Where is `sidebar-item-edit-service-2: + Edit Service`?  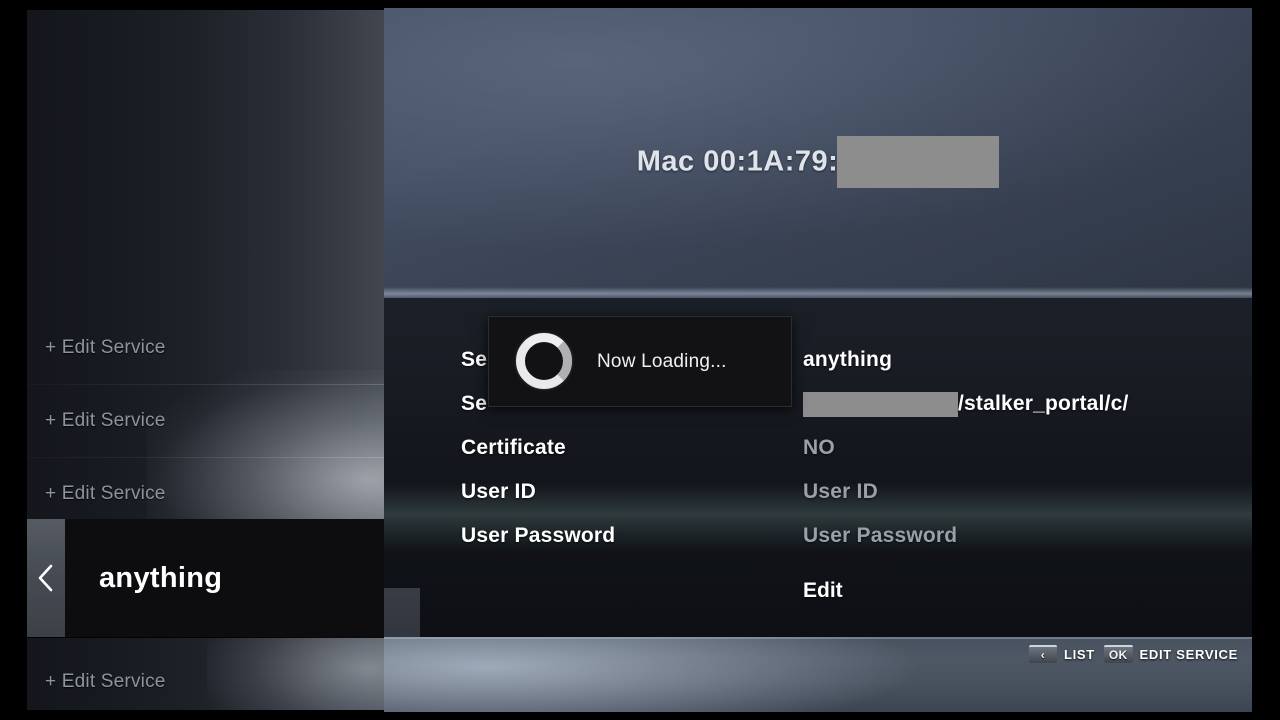
sidebar-item-edit-service-2: + Edit Service is located at coordinates (205, 421).